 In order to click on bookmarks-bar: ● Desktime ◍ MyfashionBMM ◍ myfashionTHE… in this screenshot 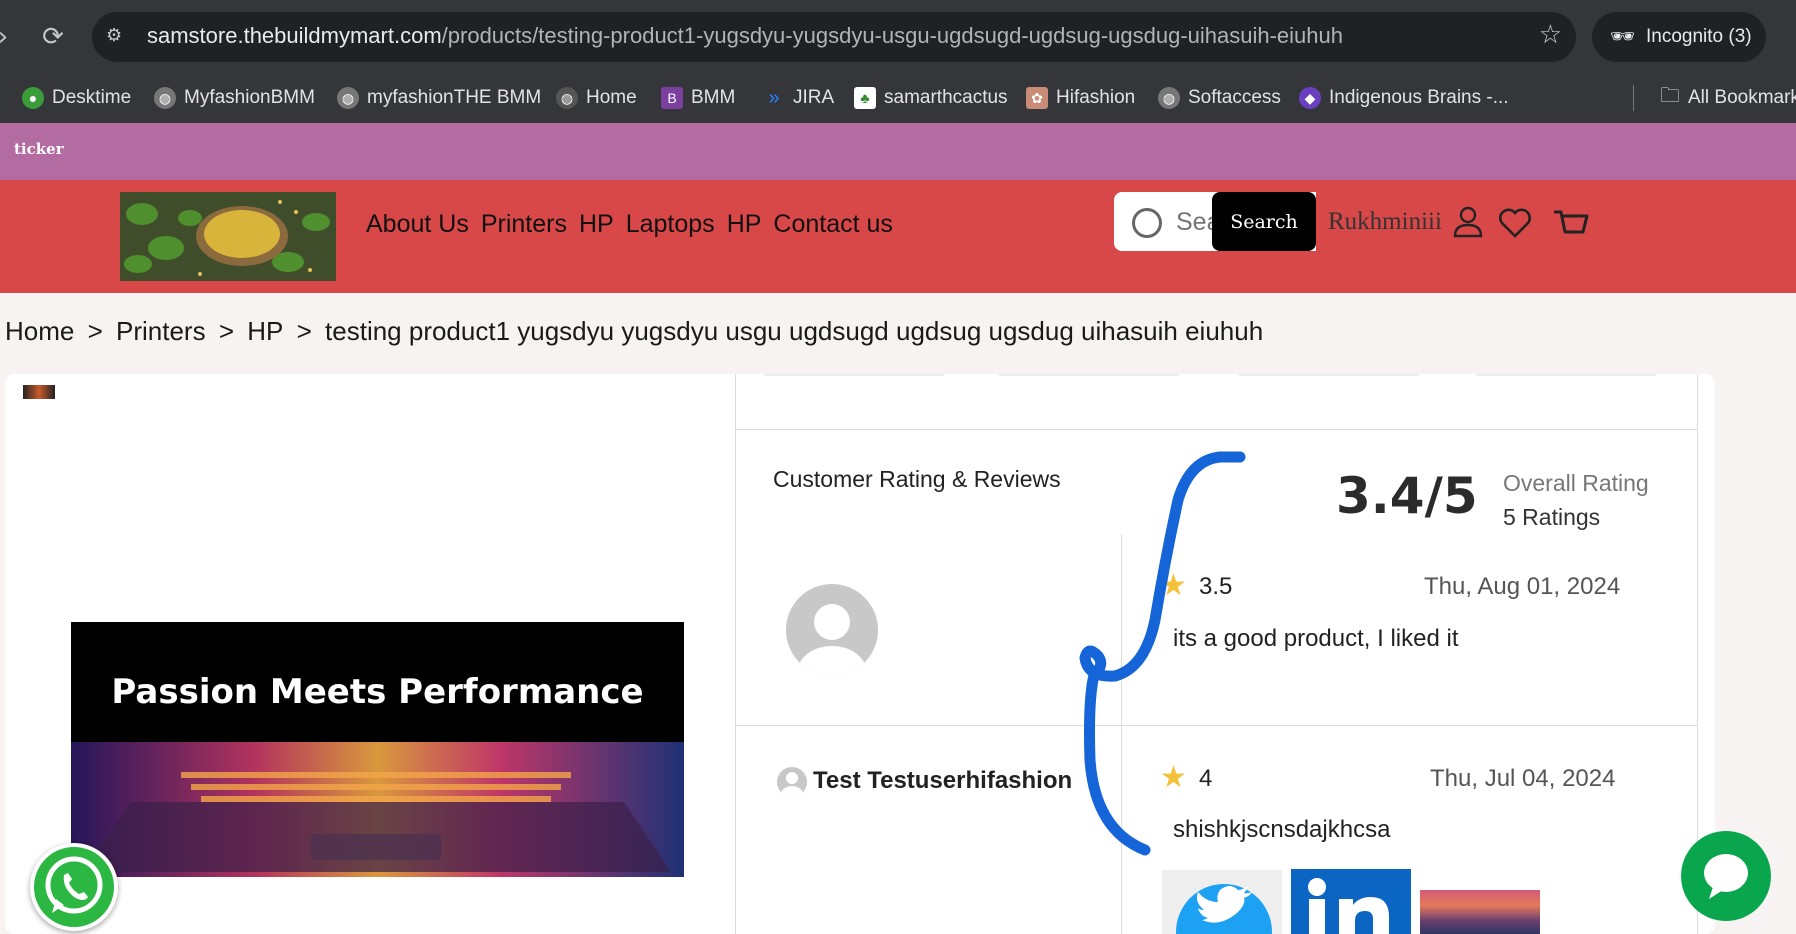, I will do `click(898, 98)`.